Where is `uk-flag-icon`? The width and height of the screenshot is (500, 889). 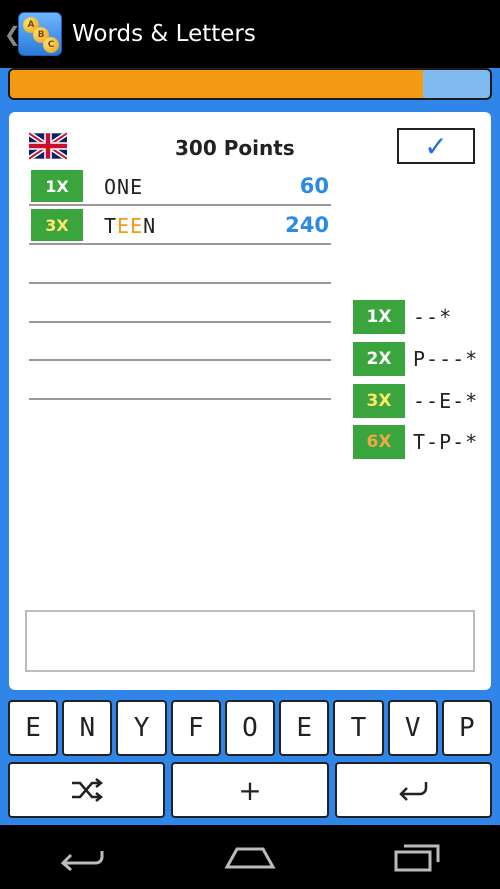
uk-flag-icon is located at coordinates (48, 146).